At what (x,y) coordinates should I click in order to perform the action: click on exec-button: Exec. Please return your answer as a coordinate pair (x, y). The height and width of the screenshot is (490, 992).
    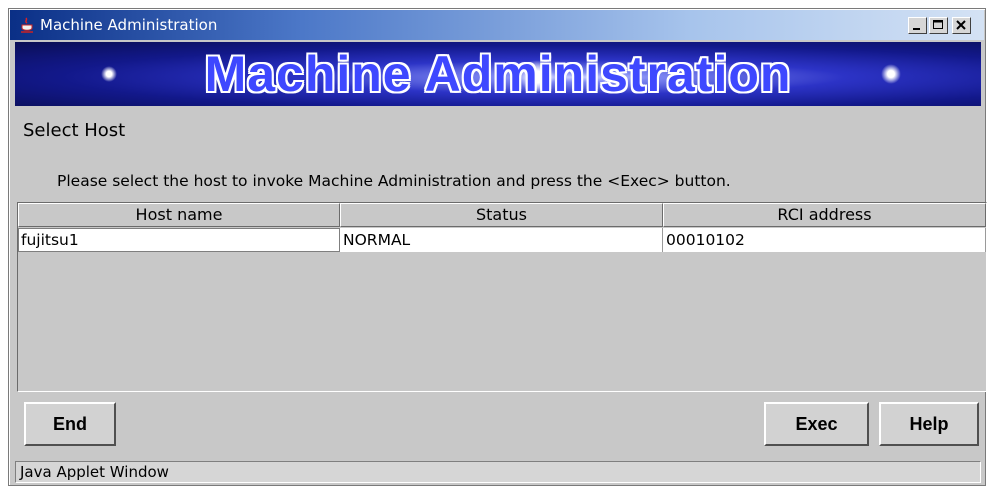
    Looking at the image, I should click on (816, 424).